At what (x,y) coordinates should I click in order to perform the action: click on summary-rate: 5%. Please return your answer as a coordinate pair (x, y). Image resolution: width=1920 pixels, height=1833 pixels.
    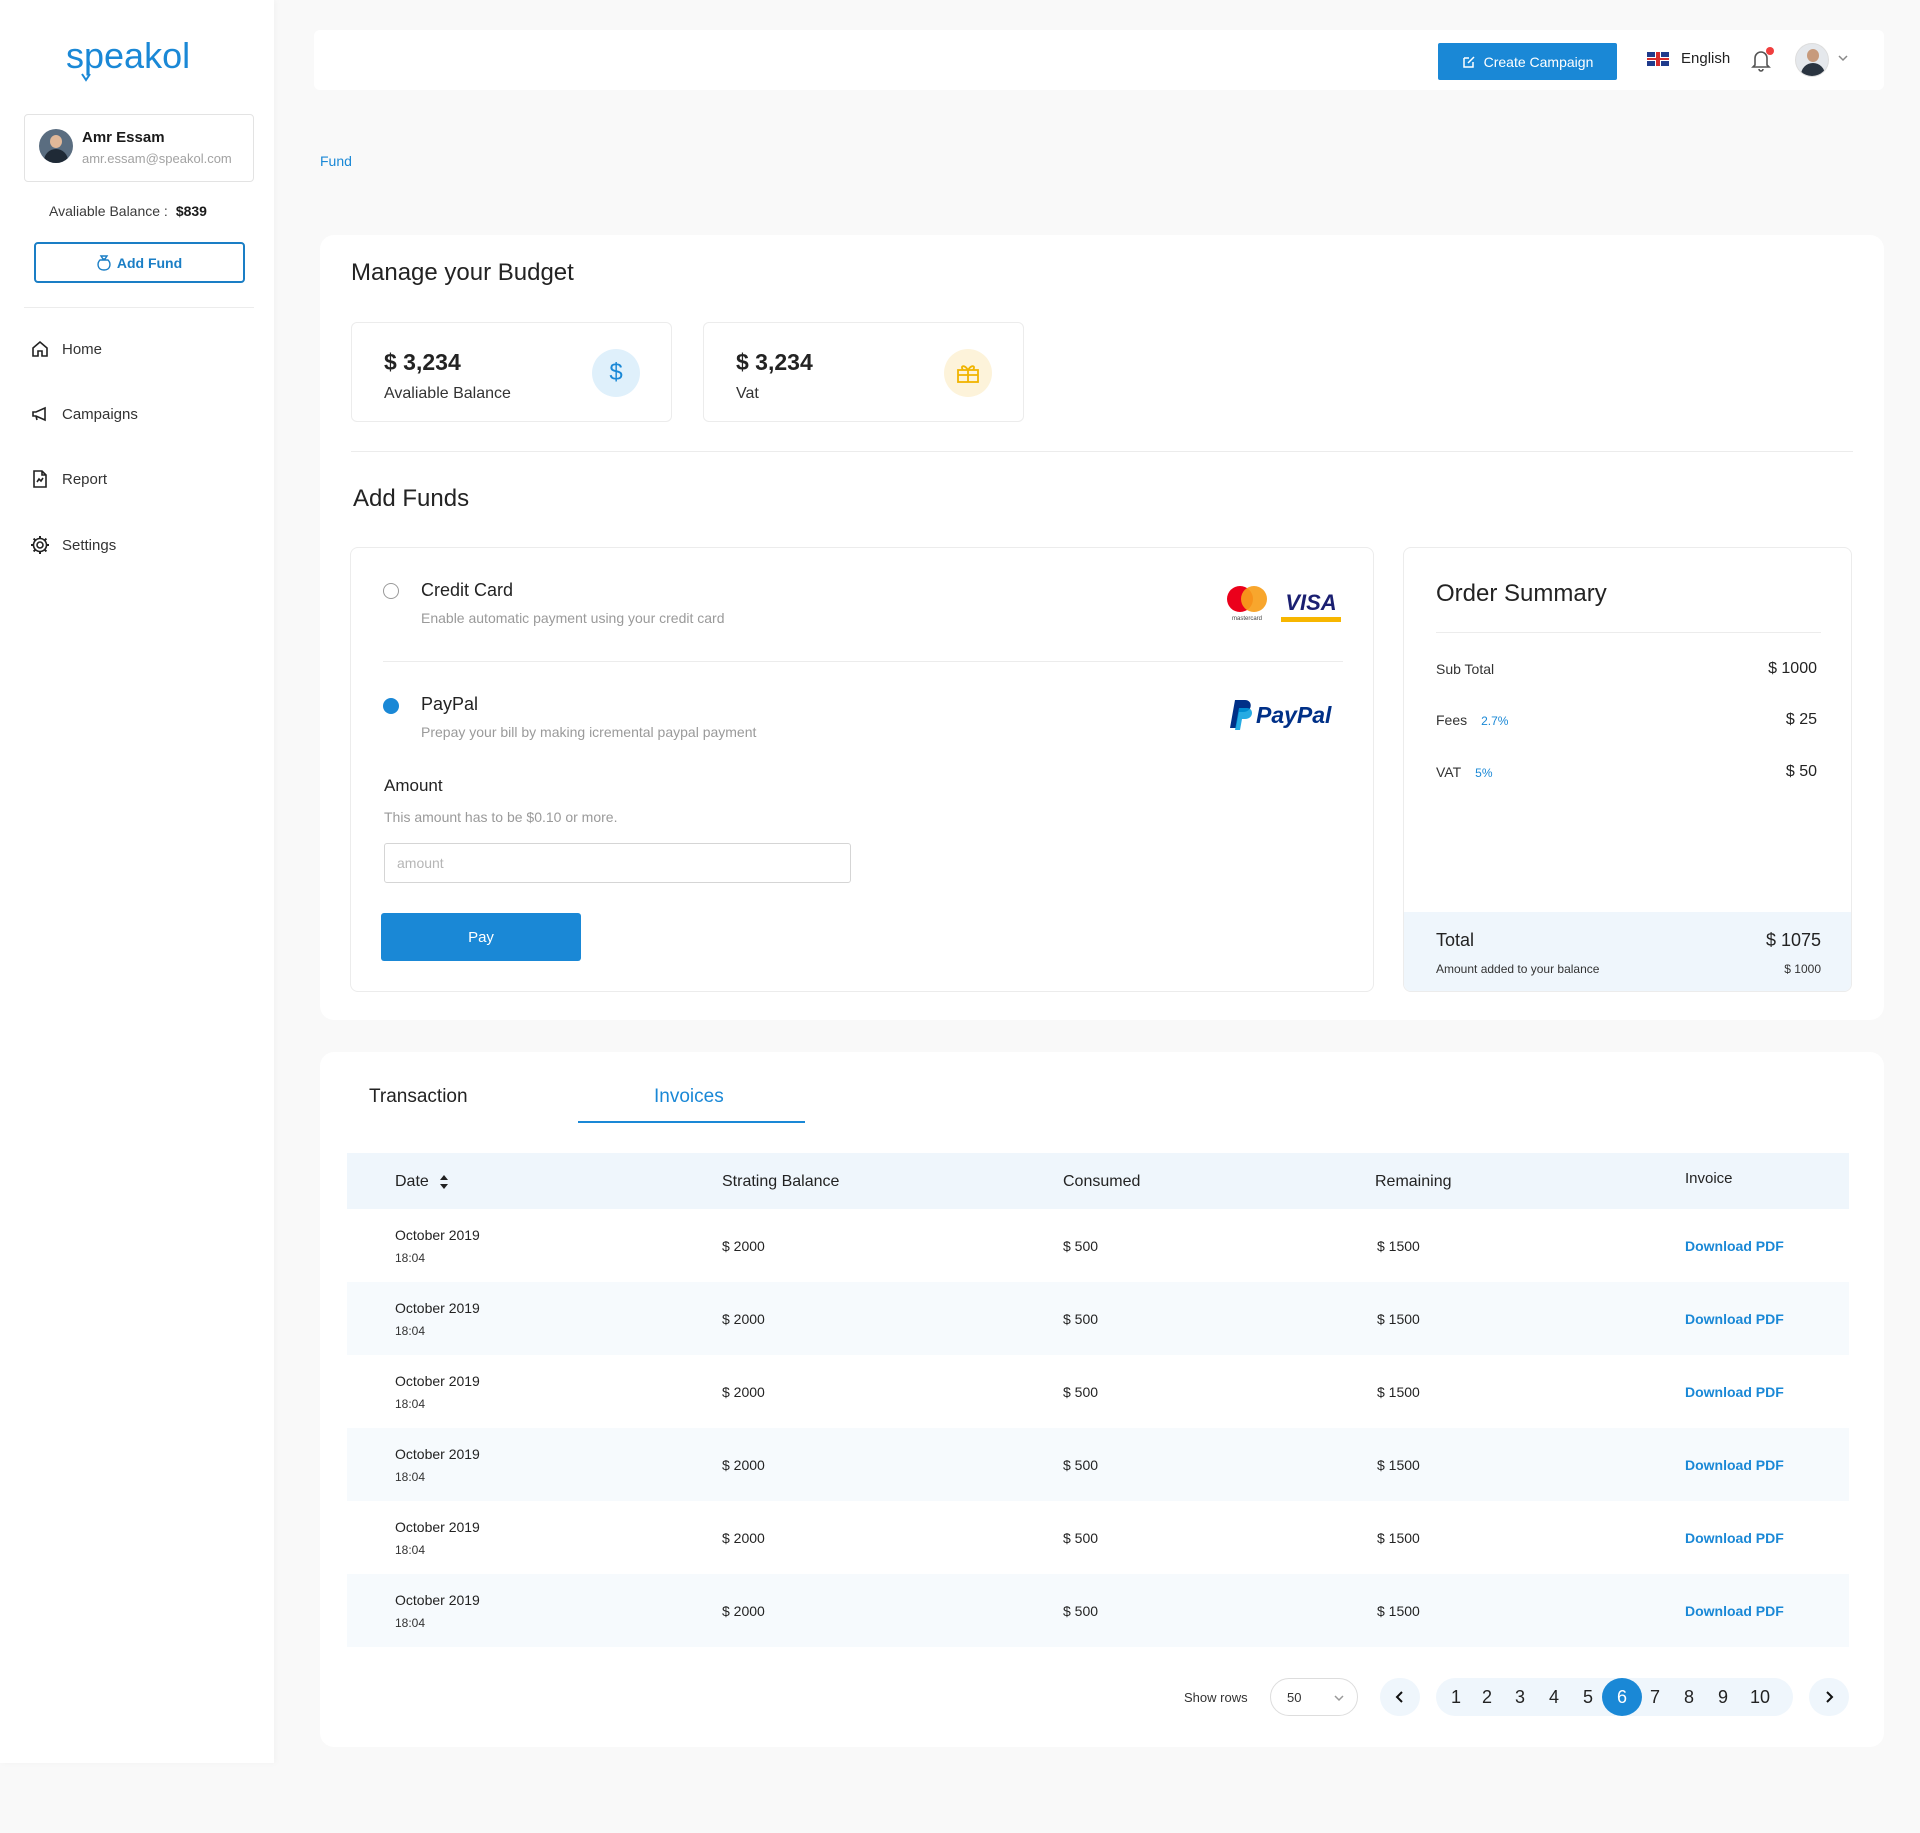
    Looking at the image, I should click on (1484, 773).